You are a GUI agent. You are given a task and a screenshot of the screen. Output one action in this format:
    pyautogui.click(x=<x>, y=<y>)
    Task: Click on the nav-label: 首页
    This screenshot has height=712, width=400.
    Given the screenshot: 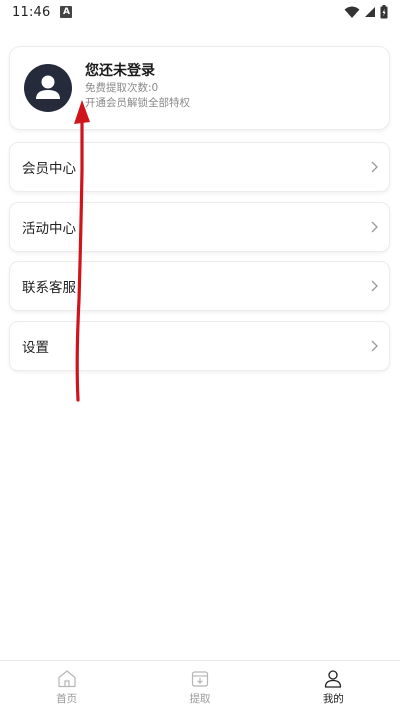 What is the action you would take?
    pyautogui.click(x=67, y=699)
    